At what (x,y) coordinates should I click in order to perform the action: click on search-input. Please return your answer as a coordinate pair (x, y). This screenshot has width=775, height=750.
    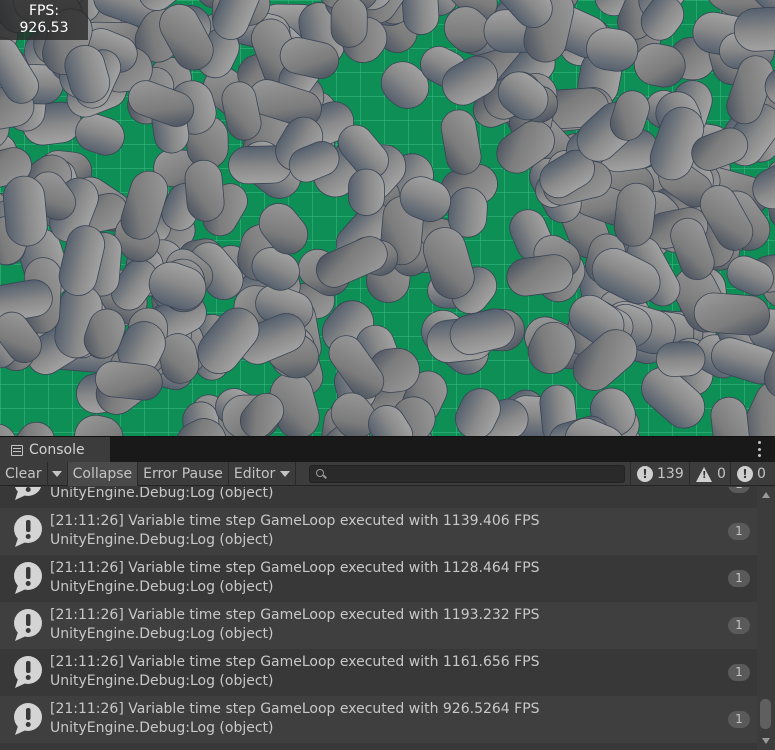
    Looking at the image, I should click on (475, 474).